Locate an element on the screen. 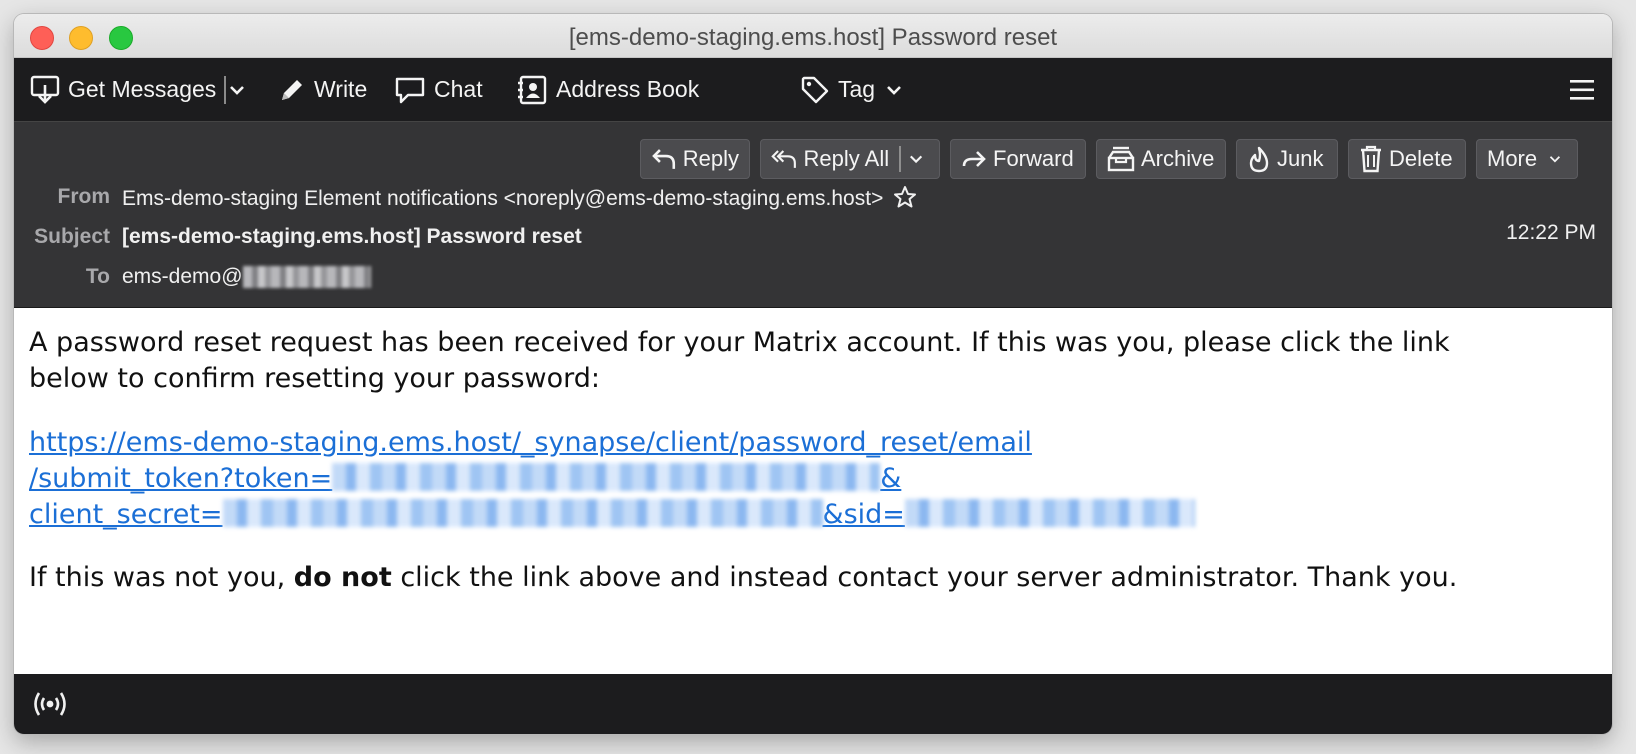  archive-label: Archive is located at coordinates (1178, 158).